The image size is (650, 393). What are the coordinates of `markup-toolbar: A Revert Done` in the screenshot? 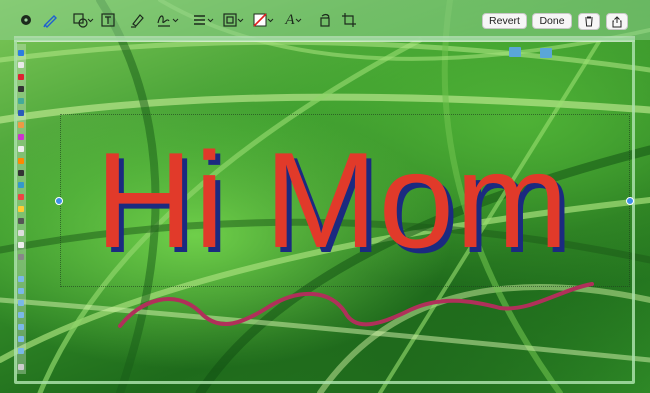 It's located at (325, 20).